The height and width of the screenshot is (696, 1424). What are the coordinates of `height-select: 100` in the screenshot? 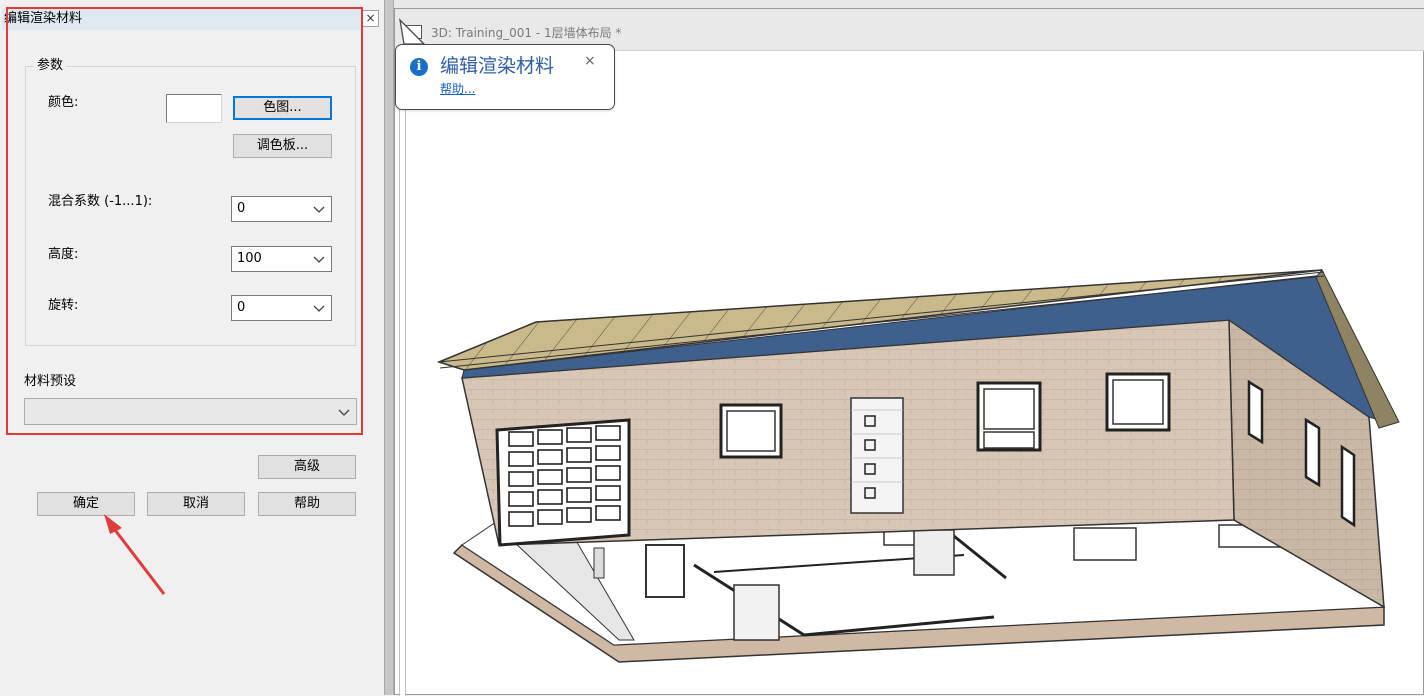 It's located at (281, 259).